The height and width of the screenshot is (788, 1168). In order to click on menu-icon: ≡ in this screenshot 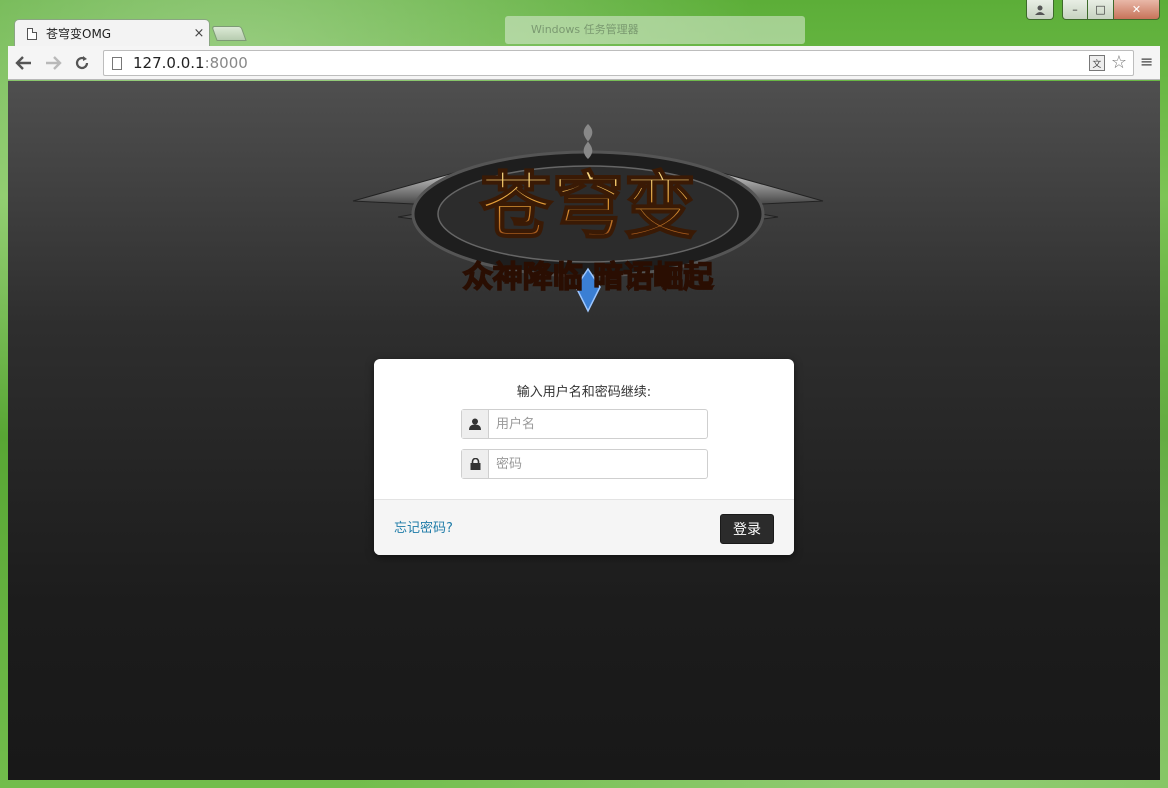, I will do `click(1147, 62)`.